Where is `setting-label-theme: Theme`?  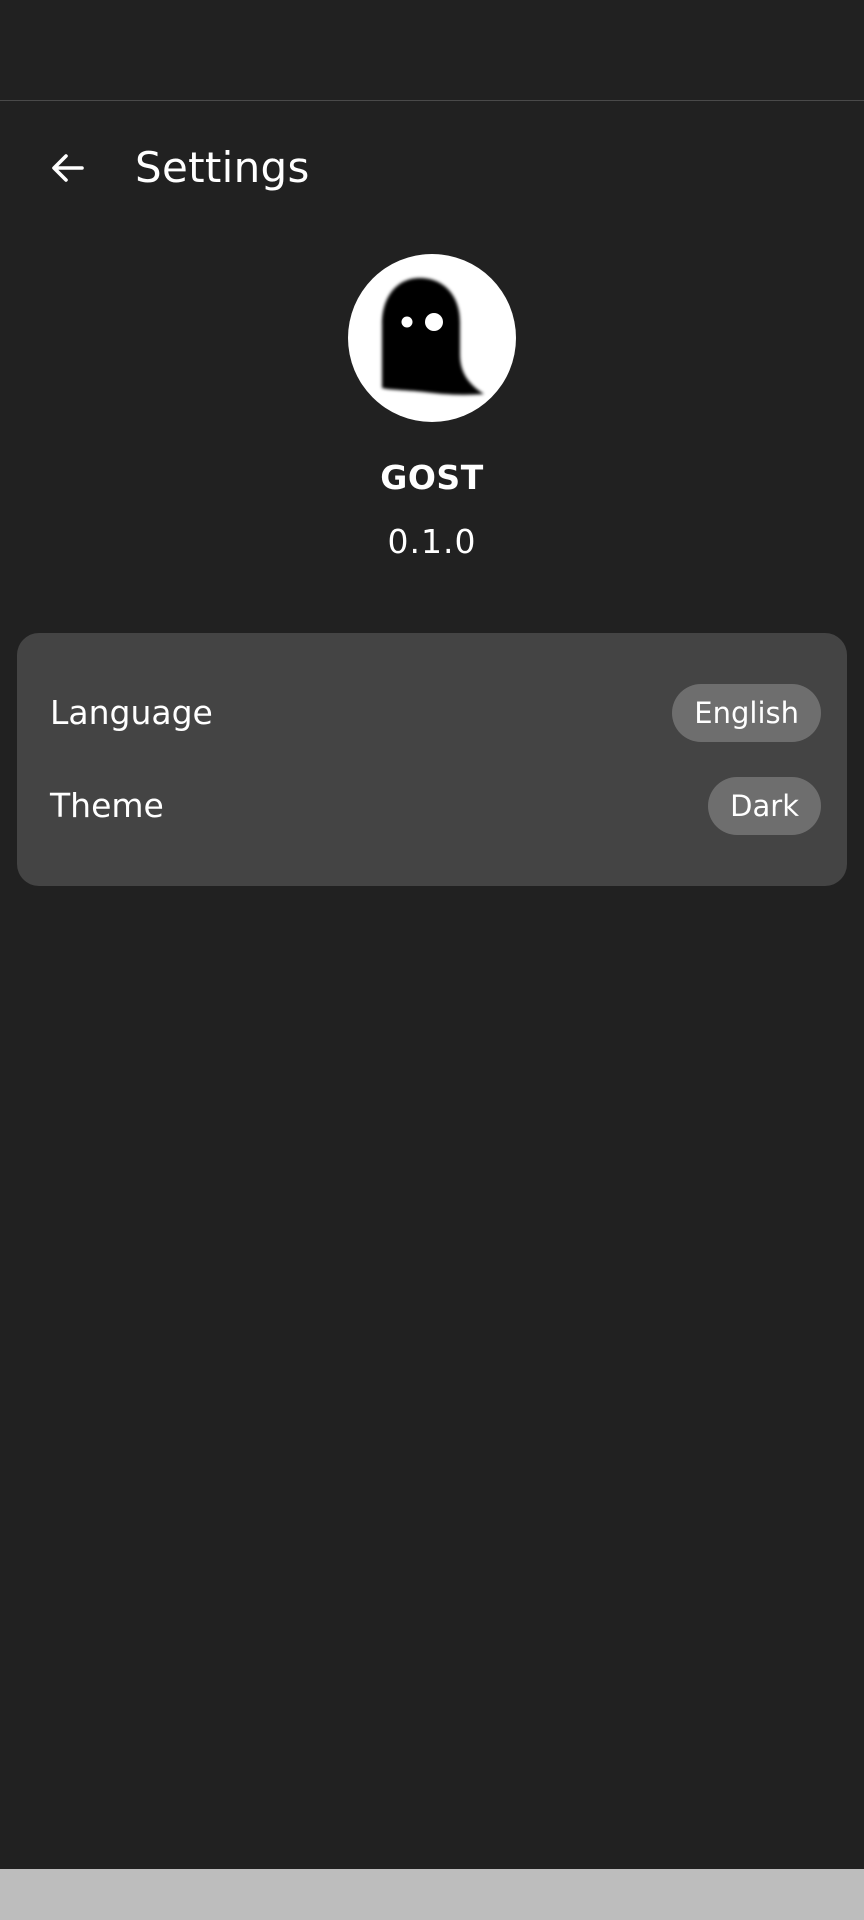
setting-label-theme: Theme is located at coordinates (107, 805).